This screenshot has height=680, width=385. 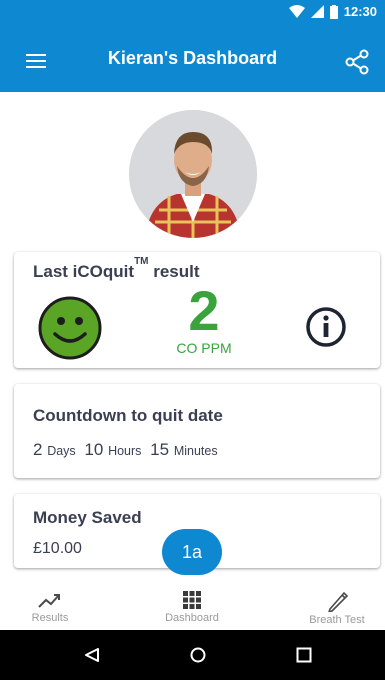 I want to click on avatar, so click(x=193, y=174).